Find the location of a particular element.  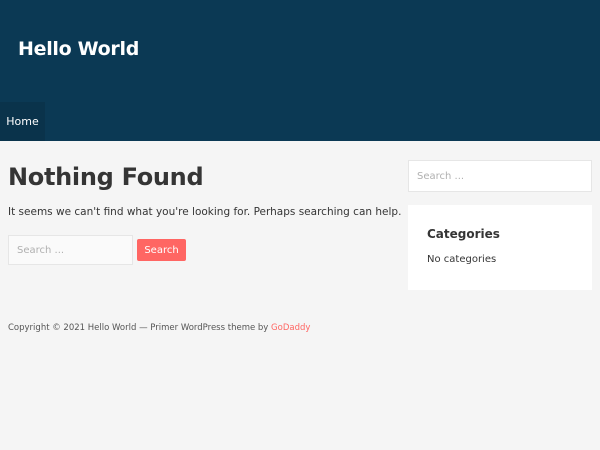

categories-empty-text: No categories is located at coordinates (462, 259).